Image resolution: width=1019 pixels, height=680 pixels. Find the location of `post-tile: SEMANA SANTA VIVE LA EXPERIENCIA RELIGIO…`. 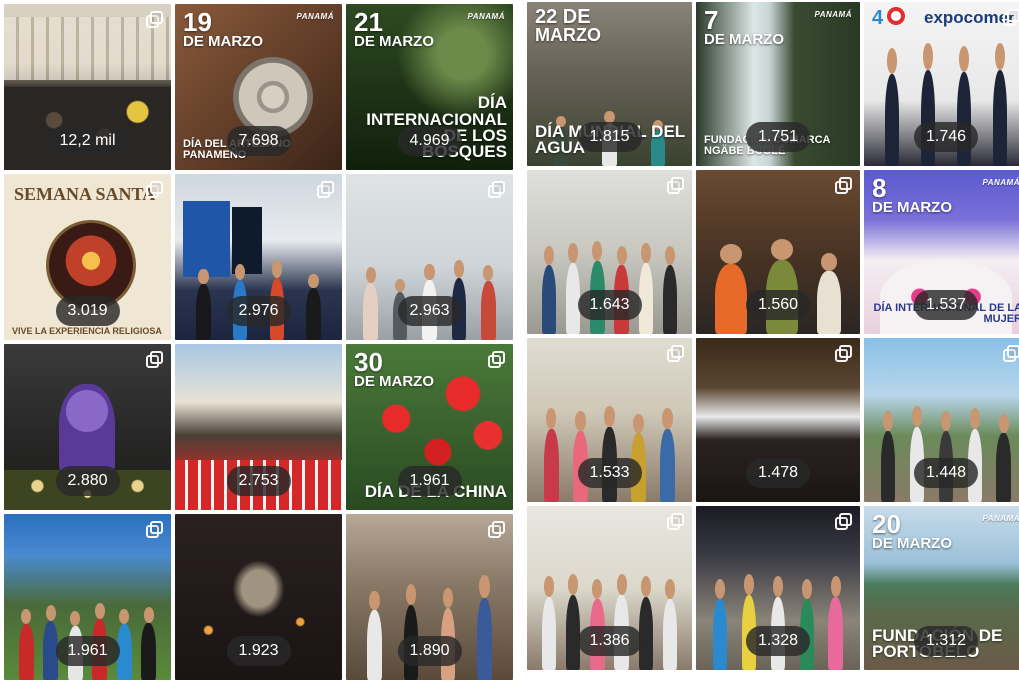

post-tile: SEMANA SANTA VIVE LA EXPERIENCIA RELIGIO… is located at coordinates (87, 257).